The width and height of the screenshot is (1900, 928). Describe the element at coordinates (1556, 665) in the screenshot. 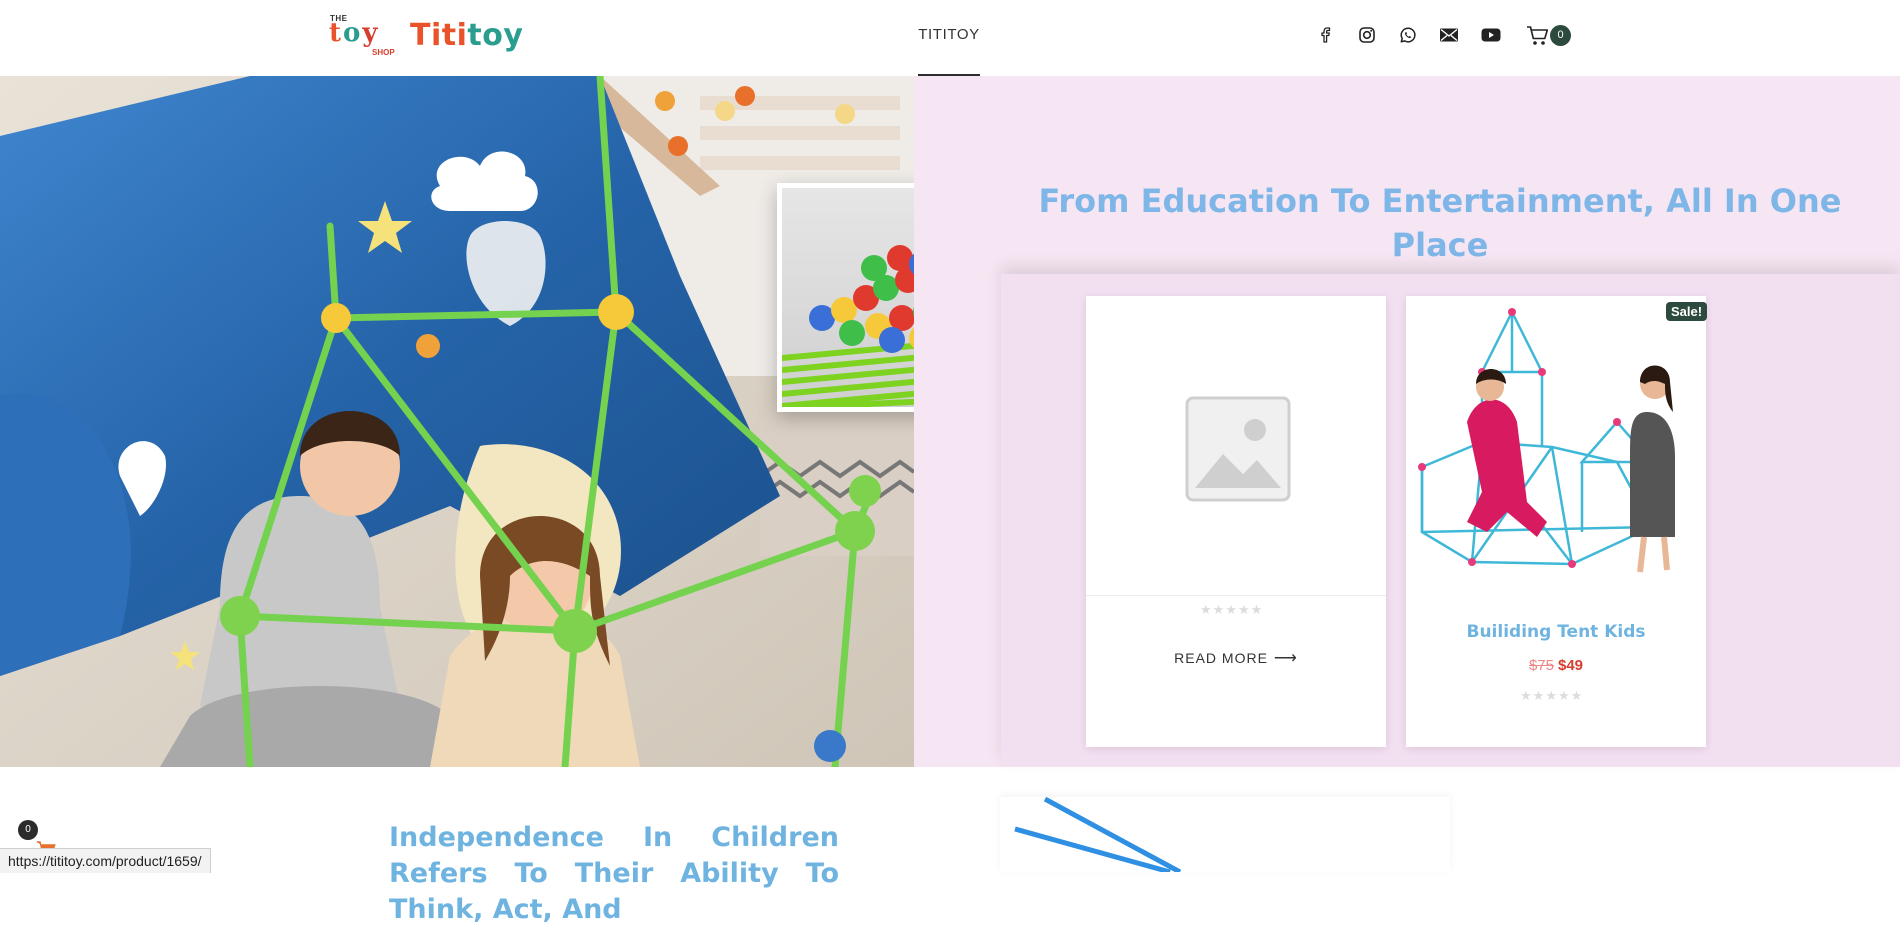

I see `product-price: $75 $49` at that location.